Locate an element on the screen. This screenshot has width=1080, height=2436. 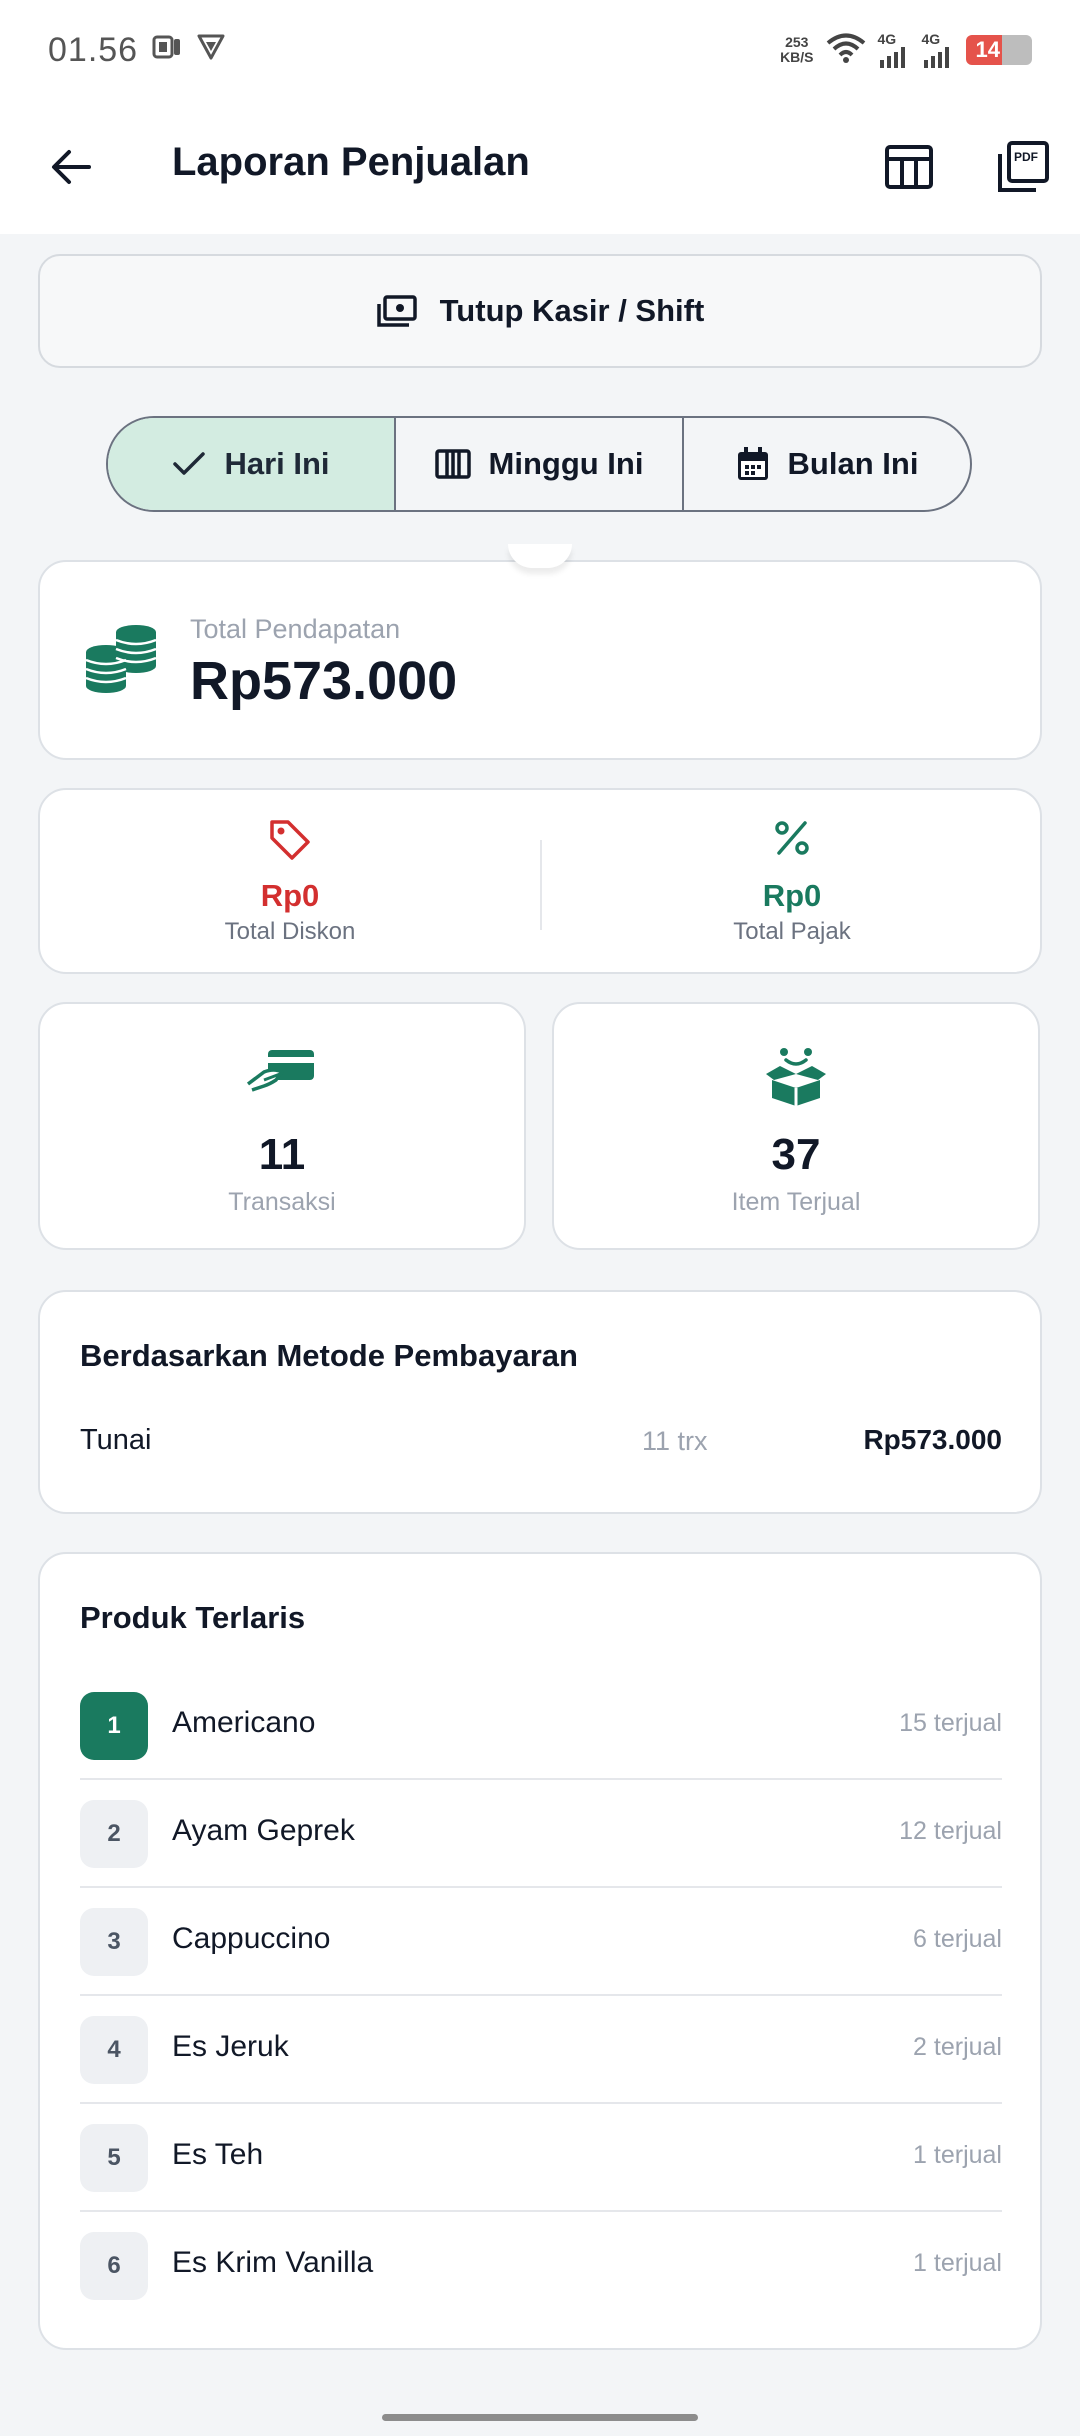
product-name: Cappuccino is located at coordinates (251, 1938).